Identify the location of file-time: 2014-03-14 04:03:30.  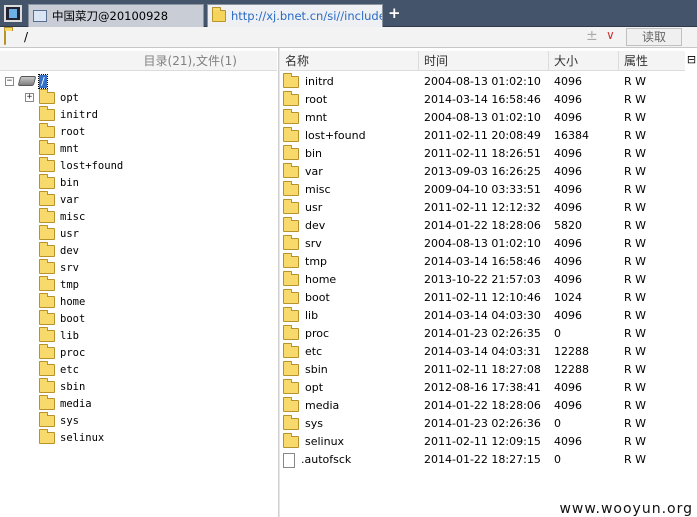
(482, 315).